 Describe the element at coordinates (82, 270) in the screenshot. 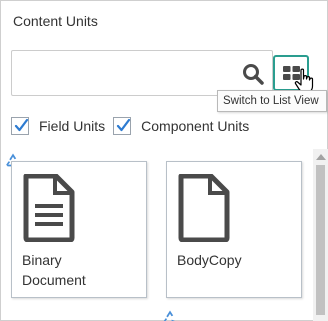

I see `tile-label: Binary Document` at that location.